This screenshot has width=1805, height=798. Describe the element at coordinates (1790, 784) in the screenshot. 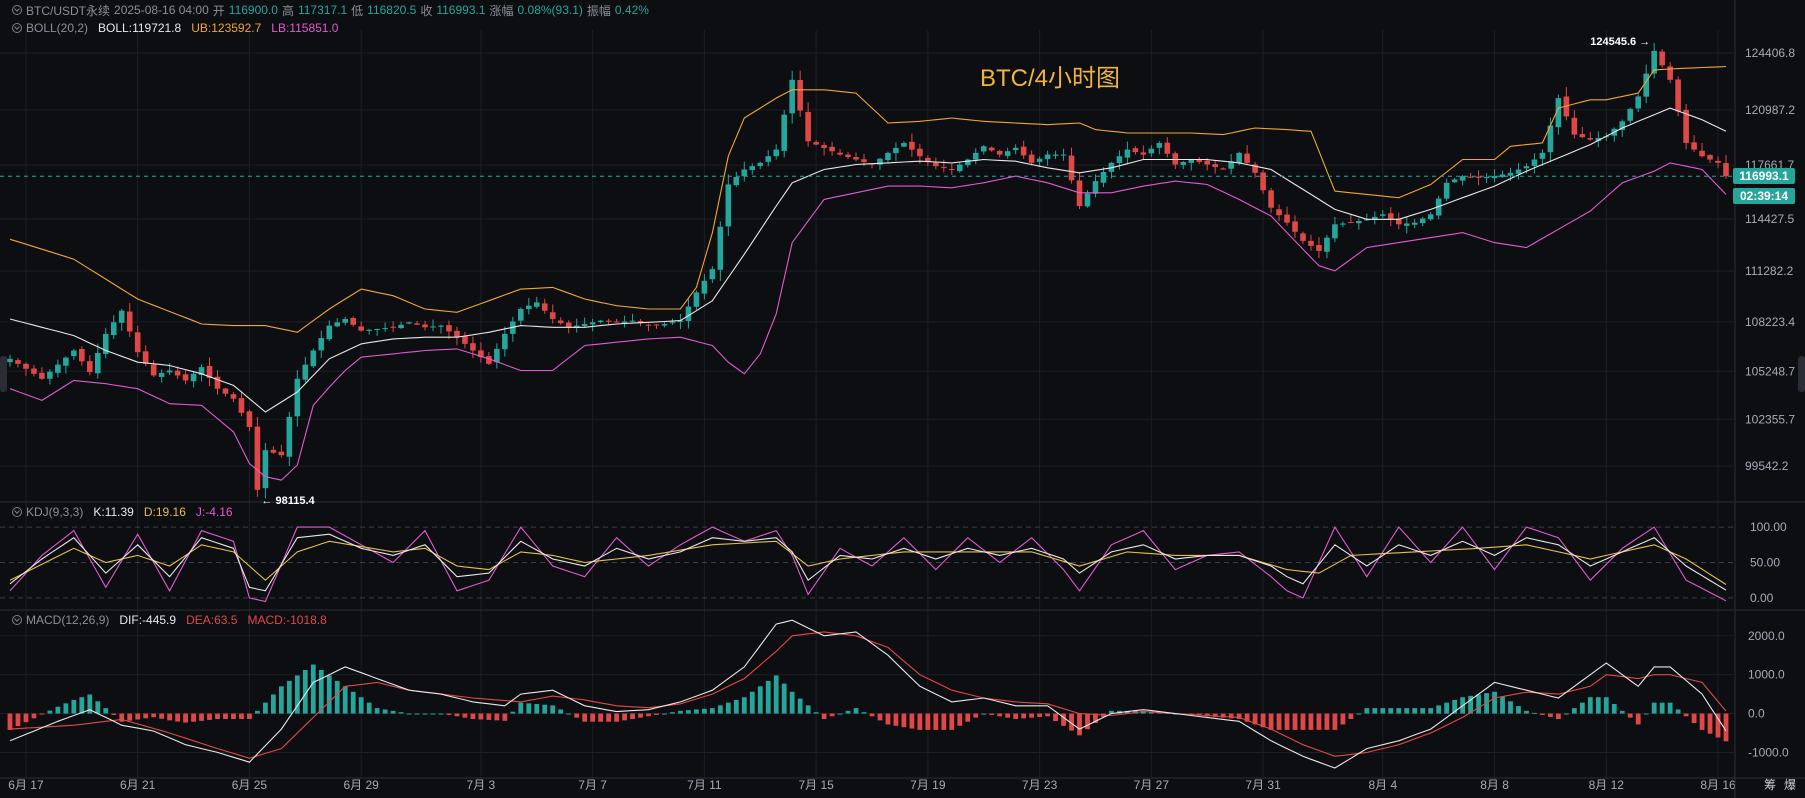

I see `liquidation-button: 爆` at that location.